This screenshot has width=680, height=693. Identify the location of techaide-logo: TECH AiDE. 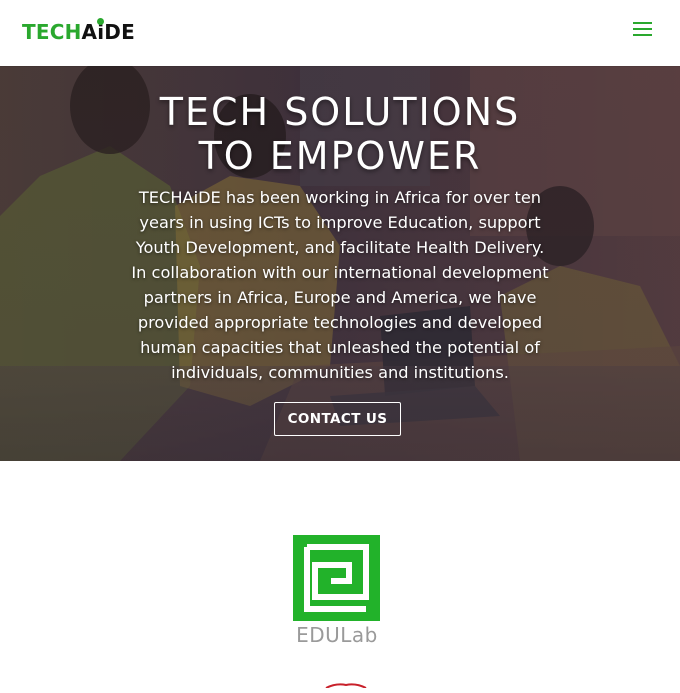
(78, 31).